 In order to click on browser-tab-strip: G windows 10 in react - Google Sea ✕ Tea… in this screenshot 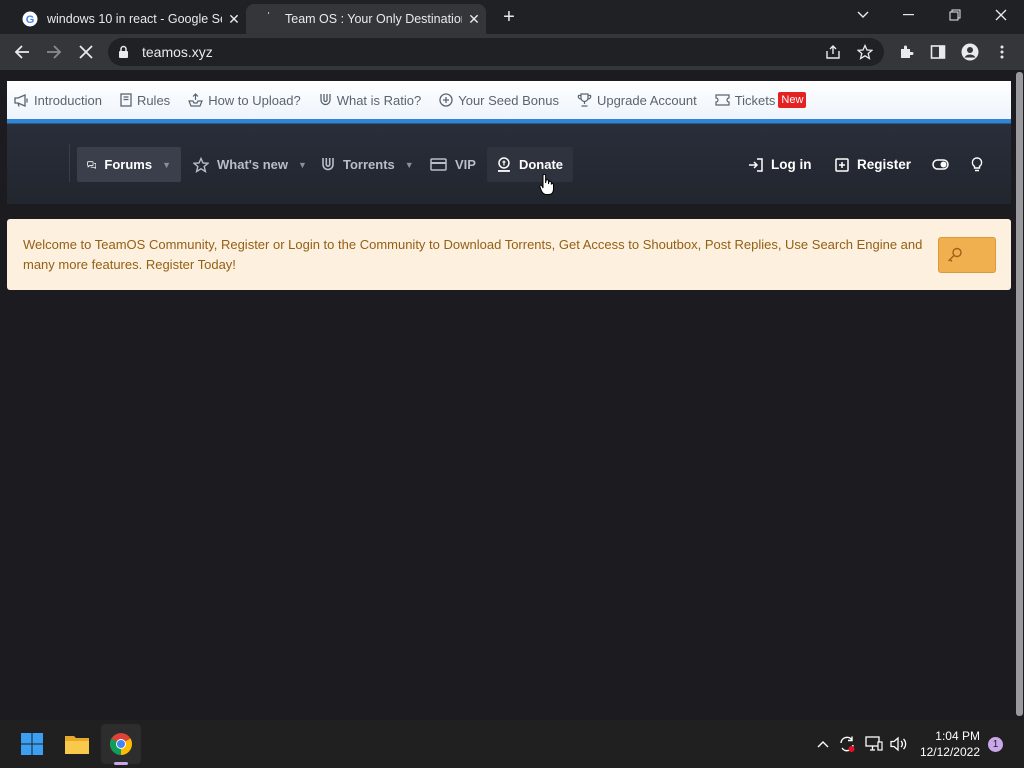, I will do `click(512, 17)`.